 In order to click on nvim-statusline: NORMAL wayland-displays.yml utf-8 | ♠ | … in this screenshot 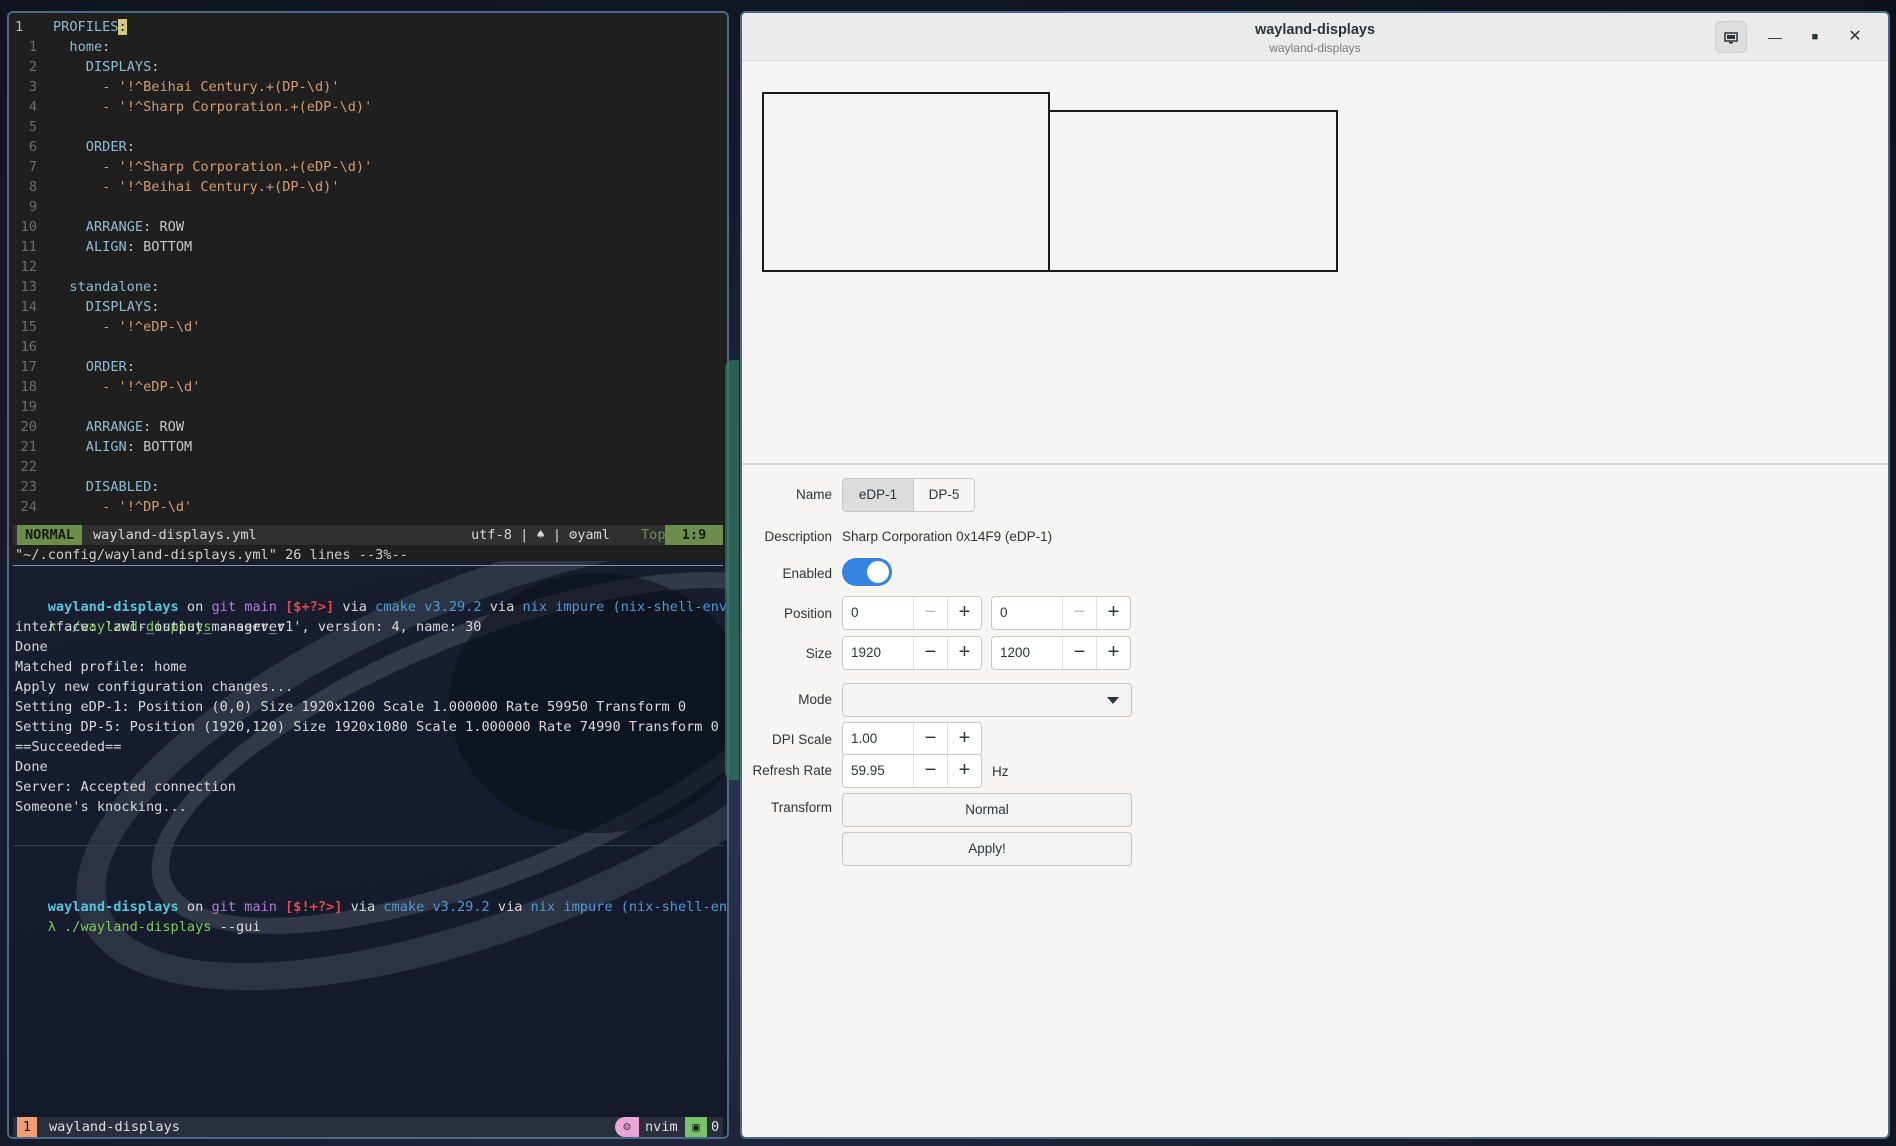, I will do `click(368, 535)`.